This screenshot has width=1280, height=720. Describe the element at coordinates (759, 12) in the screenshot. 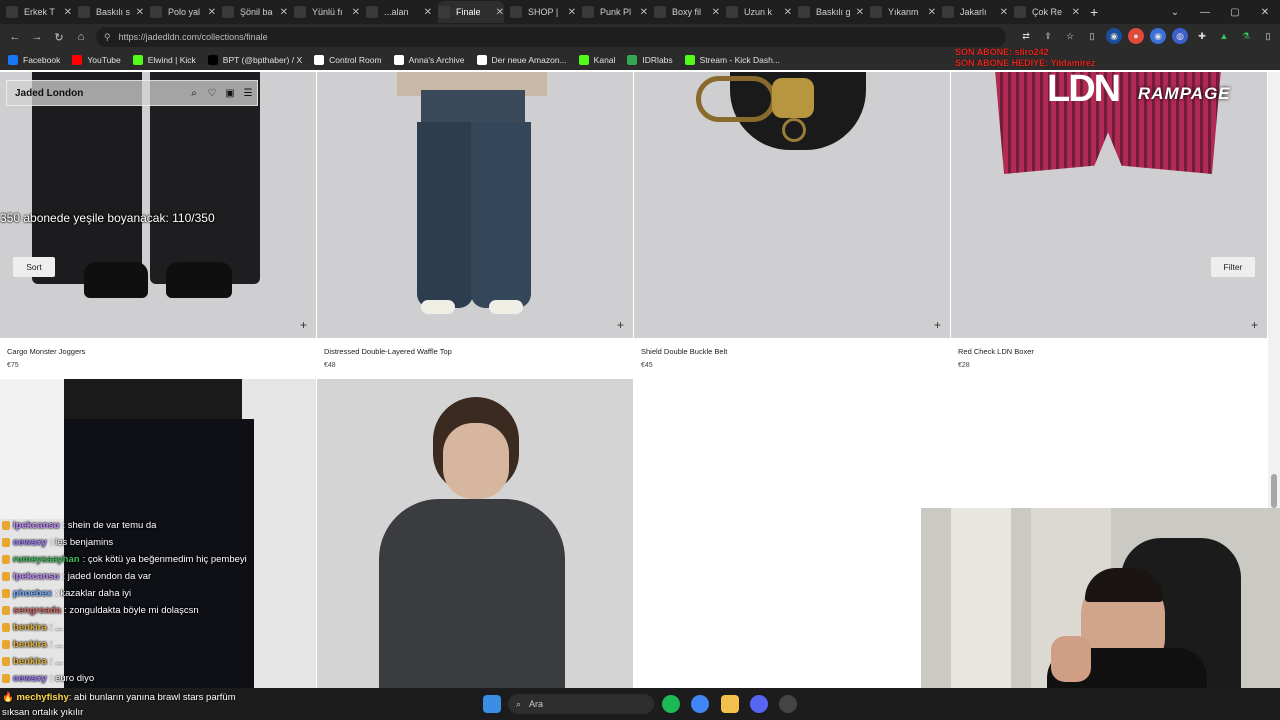

I see `browser-tab: Uzun k ✕` at that location.